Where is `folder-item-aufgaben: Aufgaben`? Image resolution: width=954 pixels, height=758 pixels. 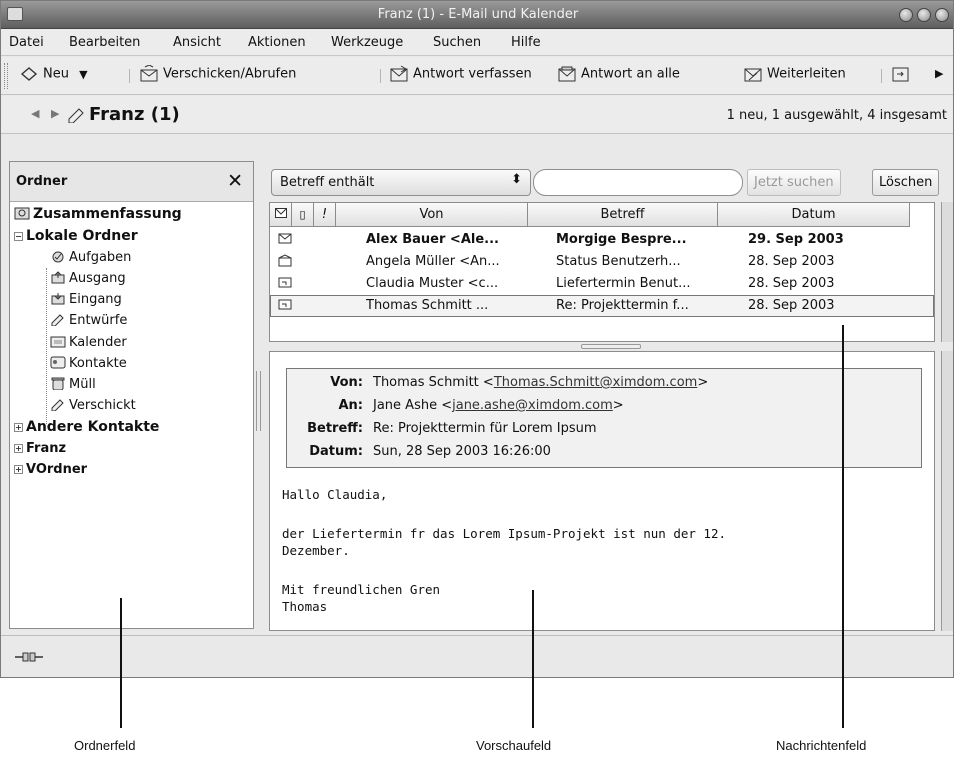 folder-item-aufgaben: Aufgaben is located at coordinates (90, 257).